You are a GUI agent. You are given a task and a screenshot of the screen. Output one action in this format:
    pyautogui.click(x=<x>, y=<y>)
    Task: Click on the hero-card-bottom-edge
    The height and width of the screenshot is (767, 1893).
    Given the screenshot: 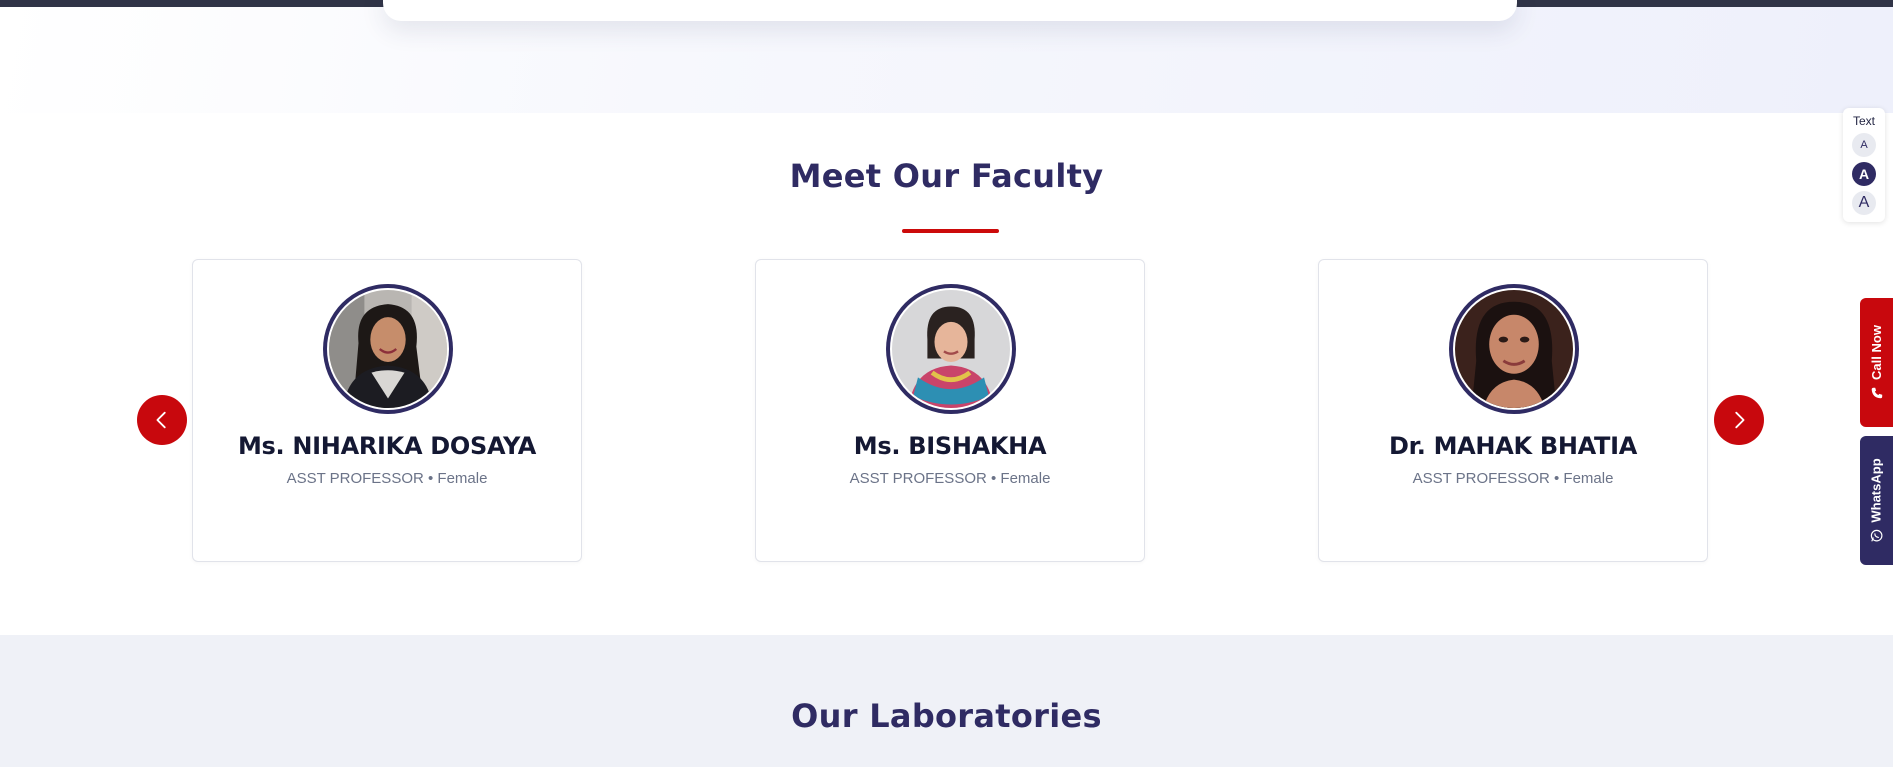 What is the action you would take?
    pyautogui.click(x=950, y=10)
    